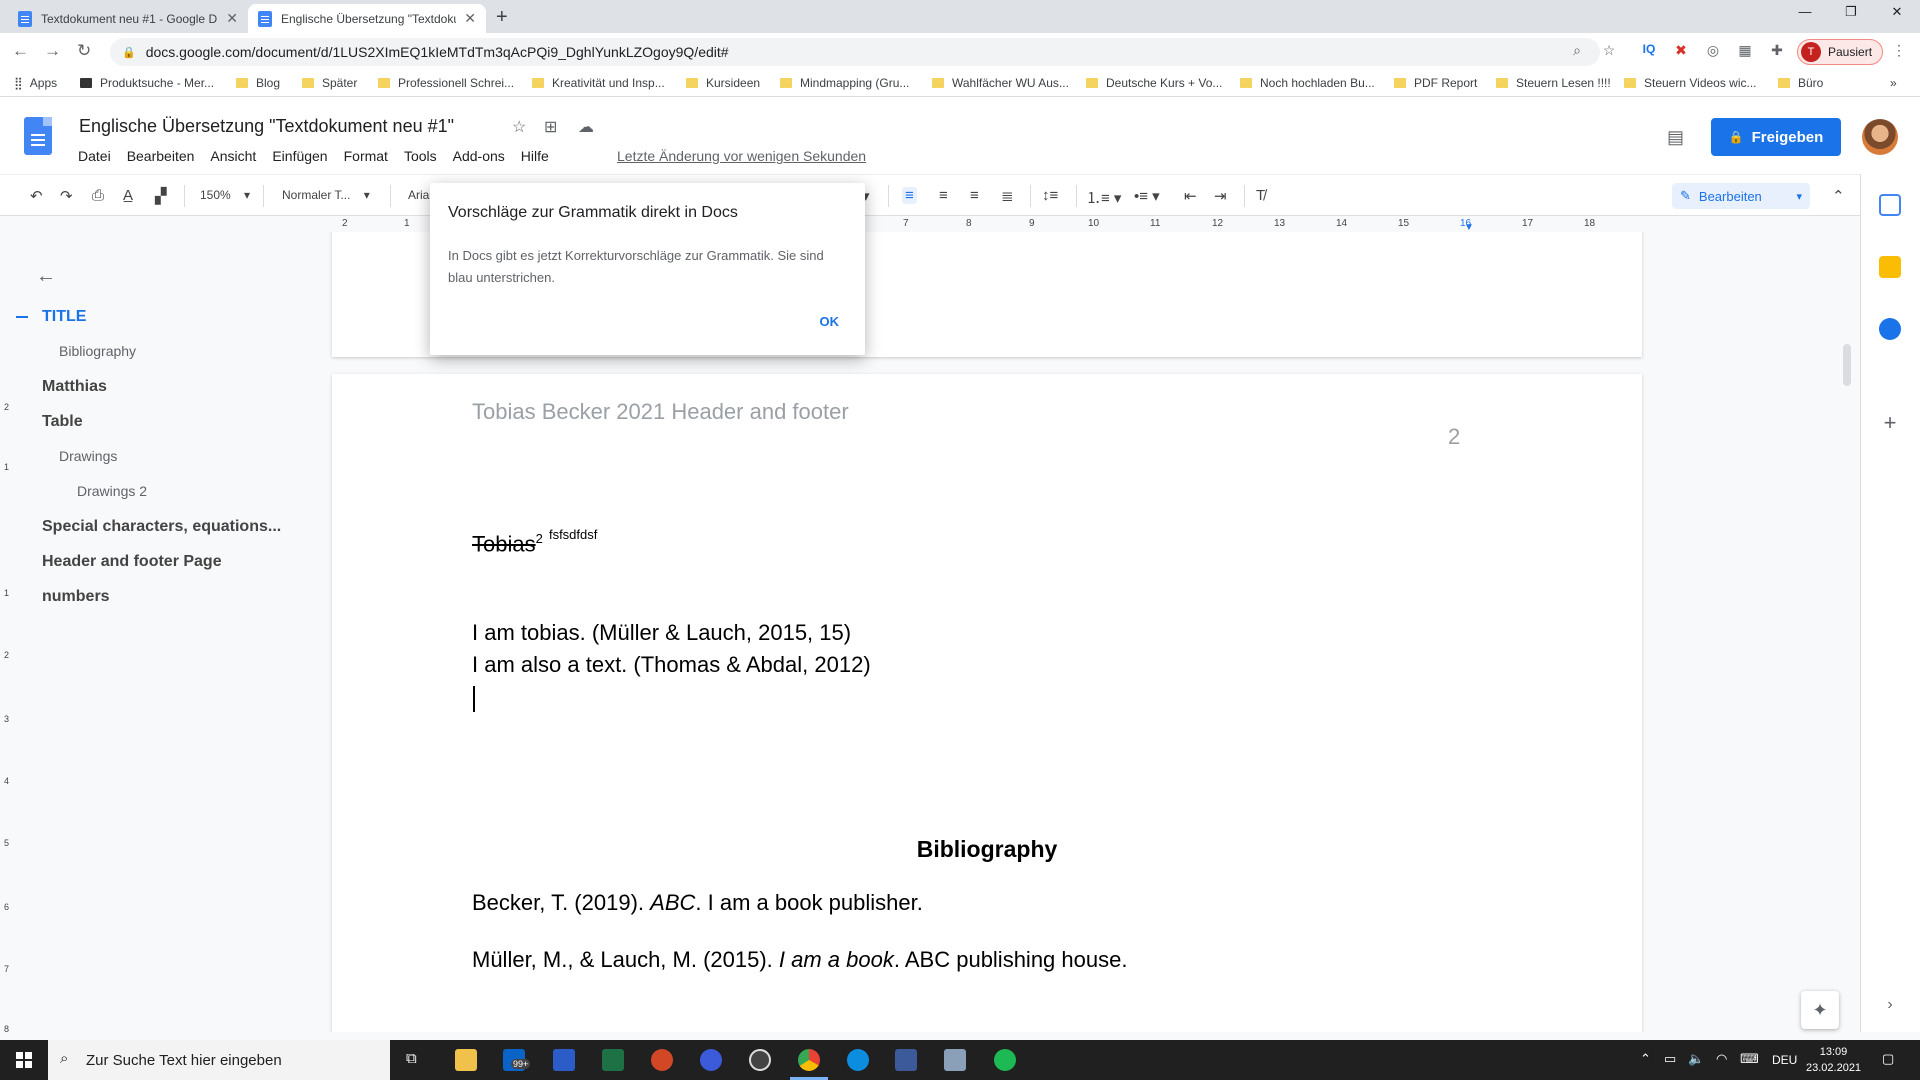 This screenshot has width=1920, height=1080. What do you see at coordinates (1880, 137) in the screenshot?
I see `avatar` at bounding box center [1880, 137].